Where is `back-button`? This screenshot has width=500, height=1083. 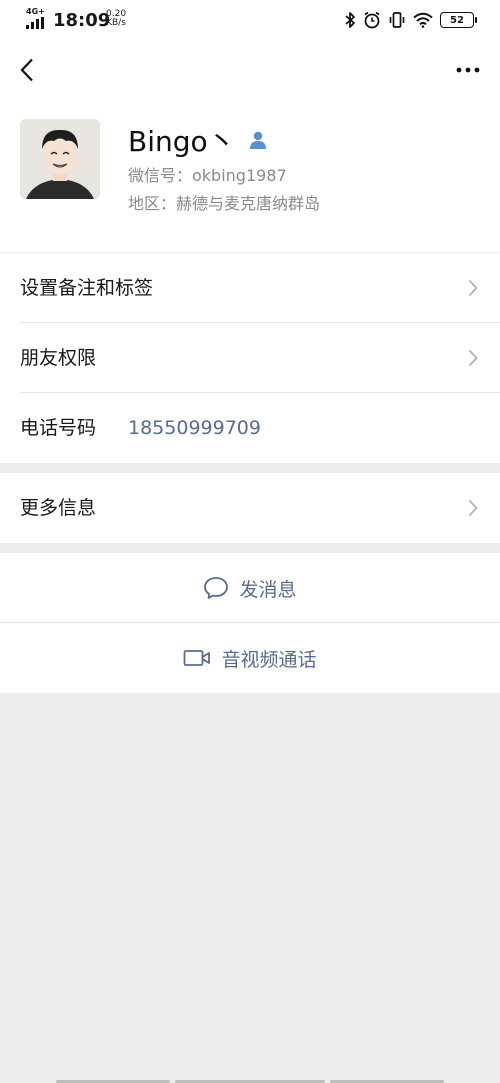
back-button is located at coordinates (27, 70).